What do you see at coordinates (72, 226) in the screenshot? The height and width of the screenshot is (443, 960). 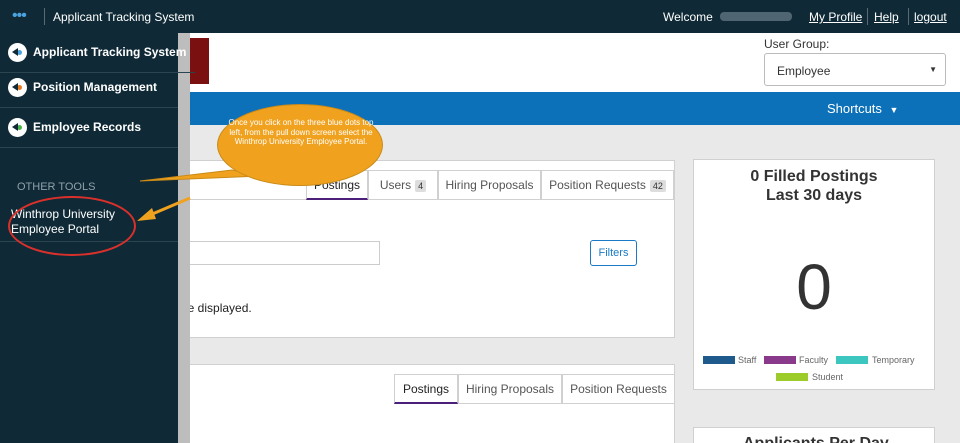 I see `highlight-oval` at bounding box center [72, 226].